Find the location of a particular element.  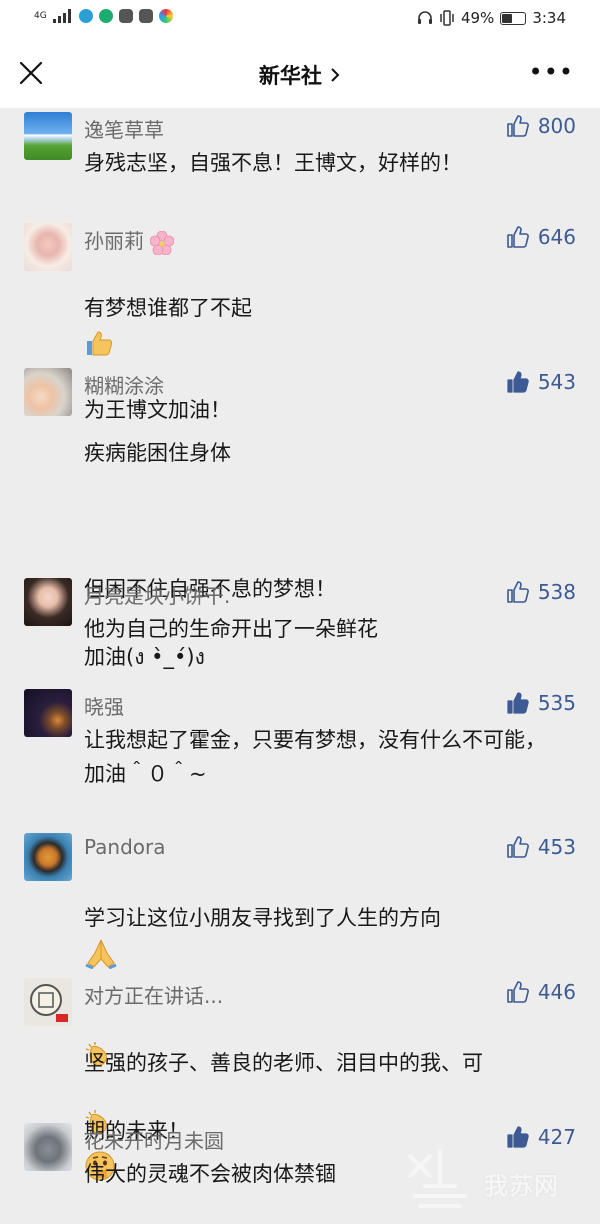

comment-line: 坚强的孩子、善良的老师、泪目中的我、可 is located at coordinates (283, 1063).